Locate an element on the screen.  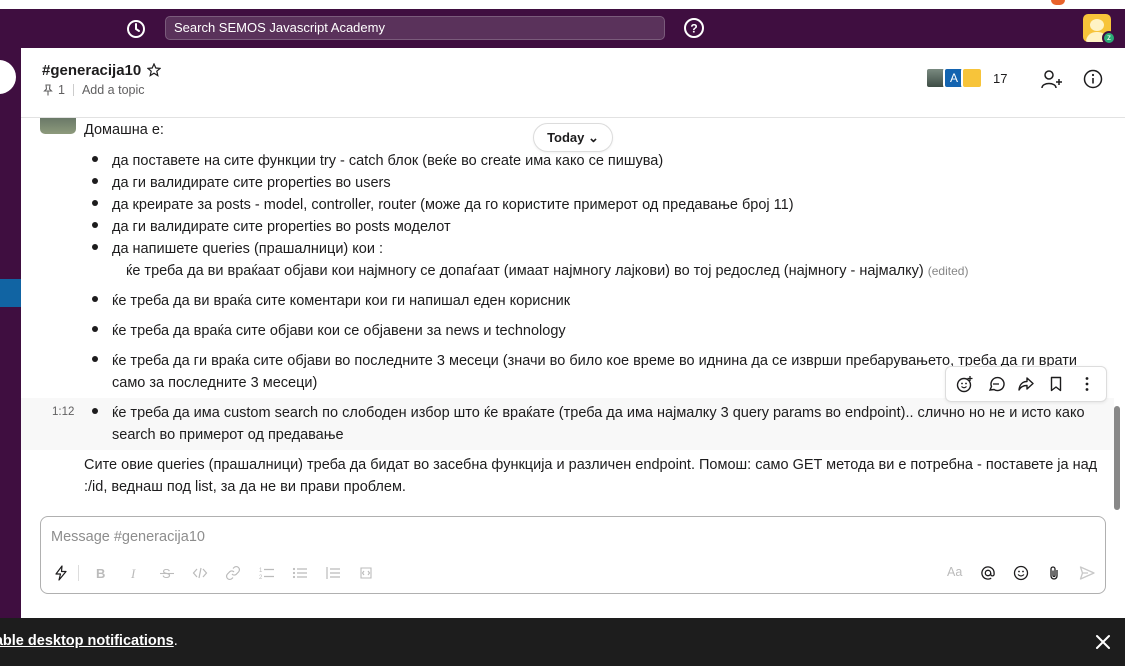
bold-icon: B is located at coordinates (101, 573).